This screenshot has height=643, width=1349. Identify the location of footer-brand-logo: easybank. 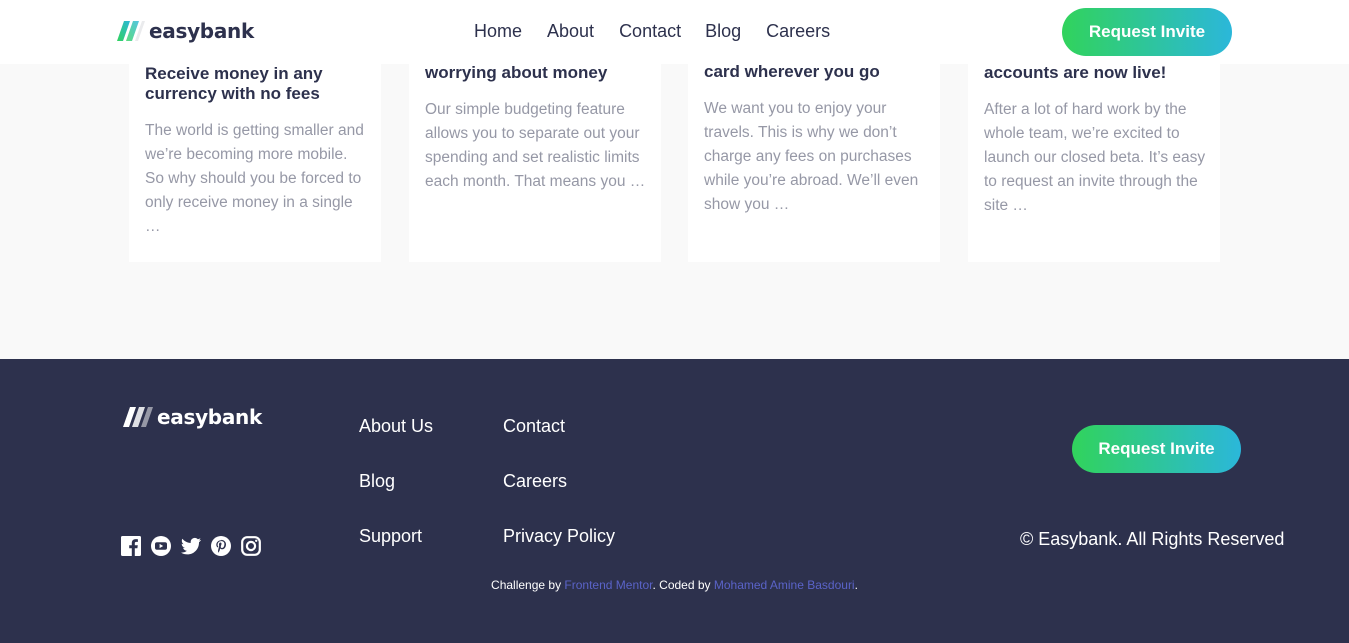
(192, 417).